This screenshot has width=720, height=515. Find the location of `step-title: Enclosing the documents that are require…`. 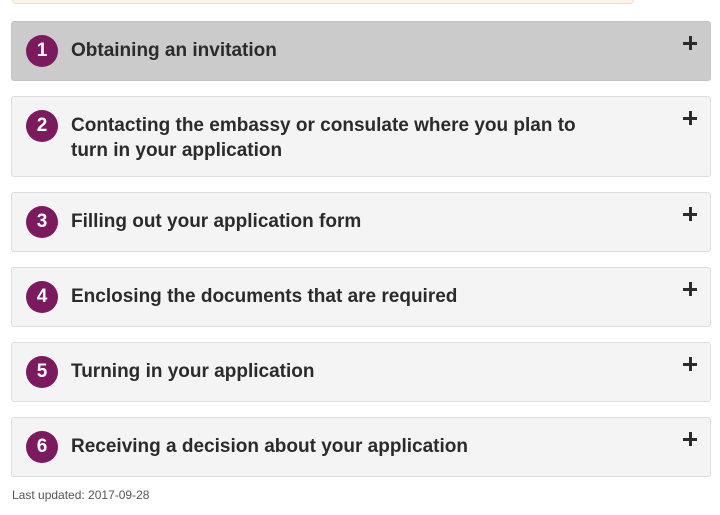

step-title: Enclosing the documents that are require… is located at coordinates (264, 296).